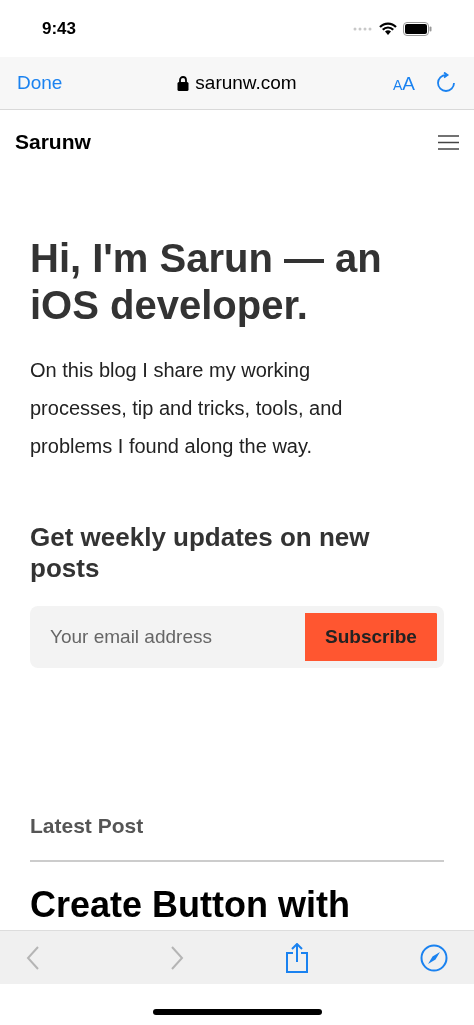  Describe the element at coordinates (297, 957) in the screenshot. I see `share-icon` at that location.